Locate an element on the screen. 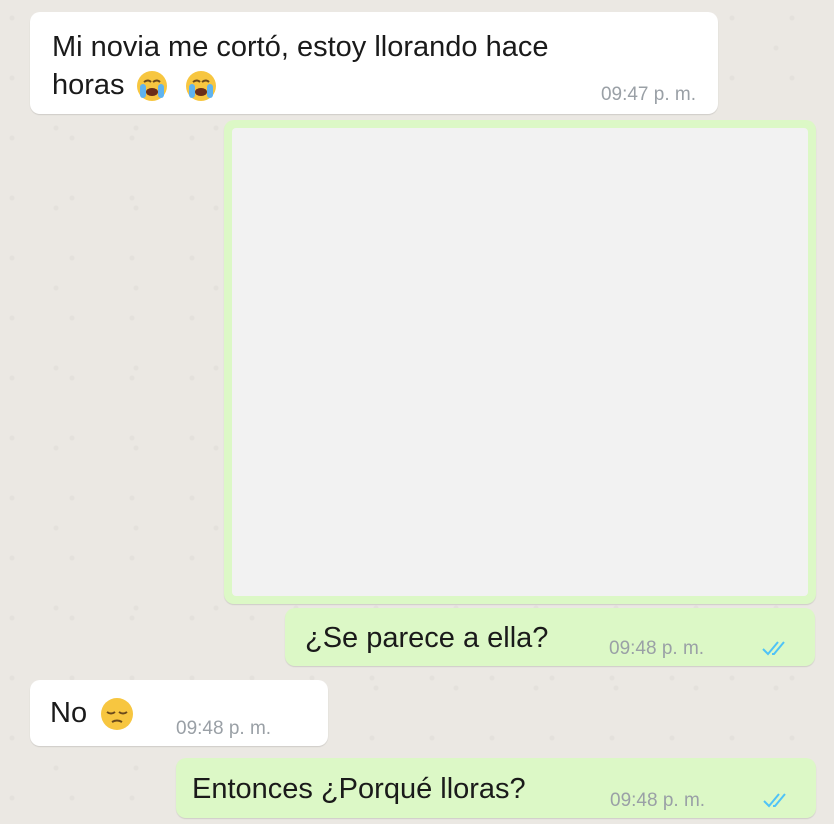 The image size is (834, 824). message-text-line2: horas is located at coordinates (136, 85).